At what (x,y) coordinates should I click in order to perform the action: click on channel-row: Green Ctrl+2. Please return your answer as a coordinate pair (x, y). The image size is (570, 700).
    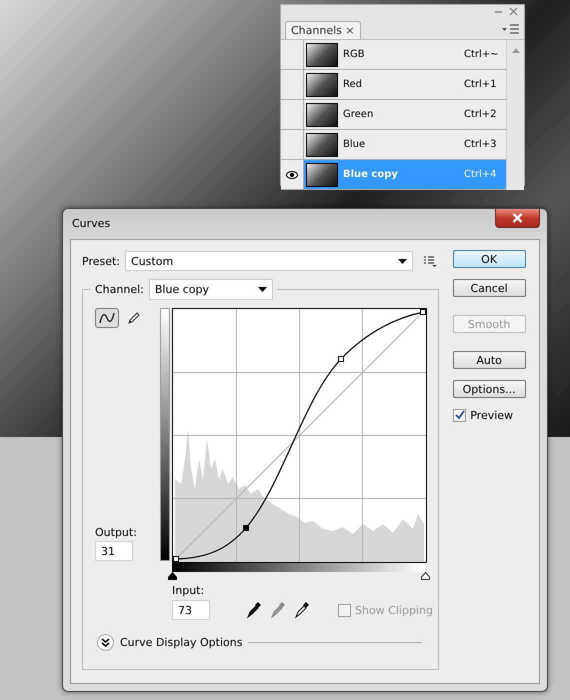
    Looking at the image, I should click on (405, 114).